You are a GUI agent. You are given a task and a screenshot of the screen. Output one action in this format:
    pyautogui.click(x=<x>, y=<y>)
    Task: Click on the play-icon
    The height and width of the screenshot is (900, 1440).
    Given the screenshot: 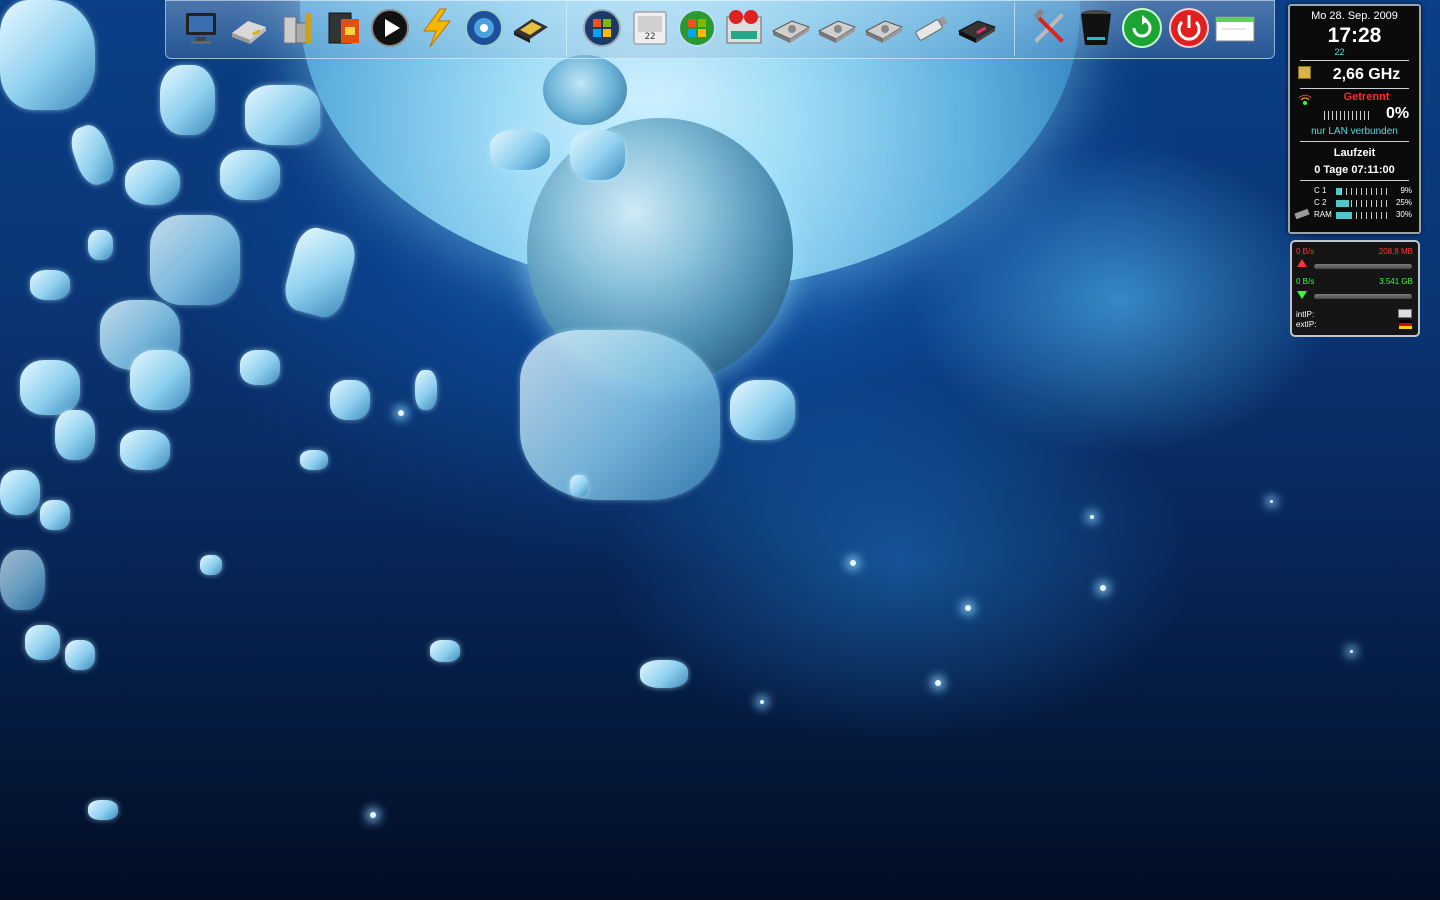 What is the action you would take?
    pyautogui.click(x=390, y=28)
    